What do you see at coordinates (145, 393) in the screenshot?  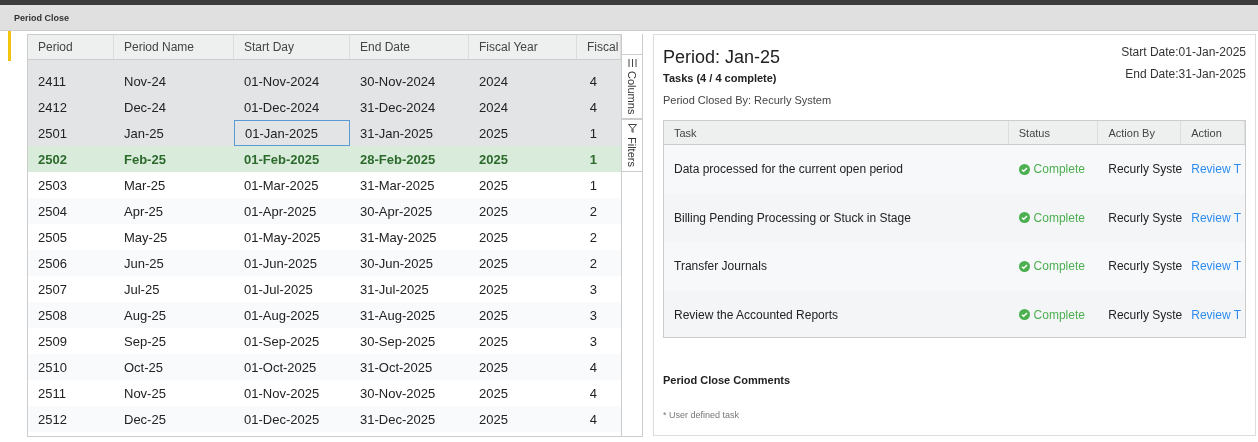 I see `table-cell-text: Nov-25` at bounding box center [145, 393].